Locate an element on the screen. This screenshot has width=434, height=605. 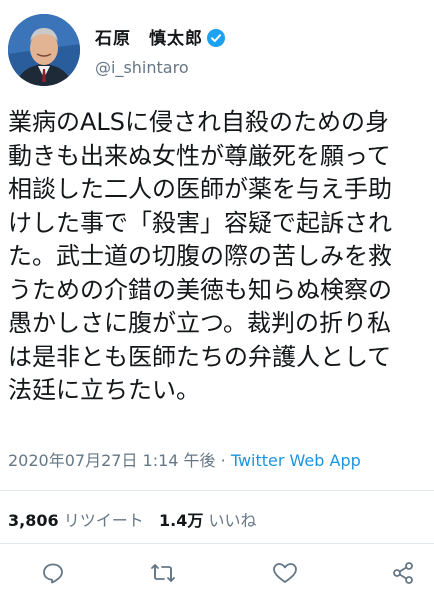
avatar is located at coordinates (44, 50).